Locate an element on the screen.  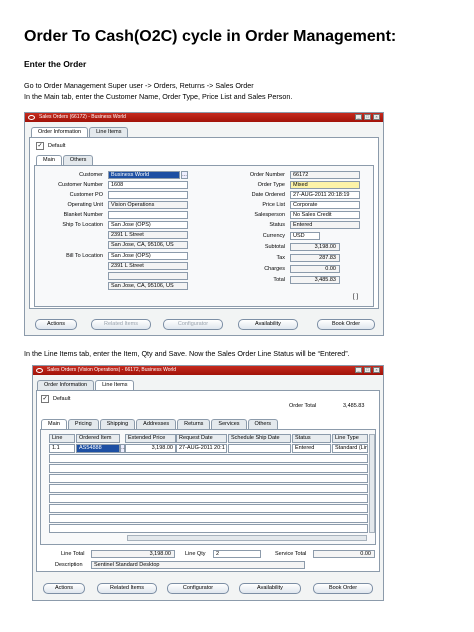
ship-to-field: San Jose (OPS) is located at coordinates (148, 225).